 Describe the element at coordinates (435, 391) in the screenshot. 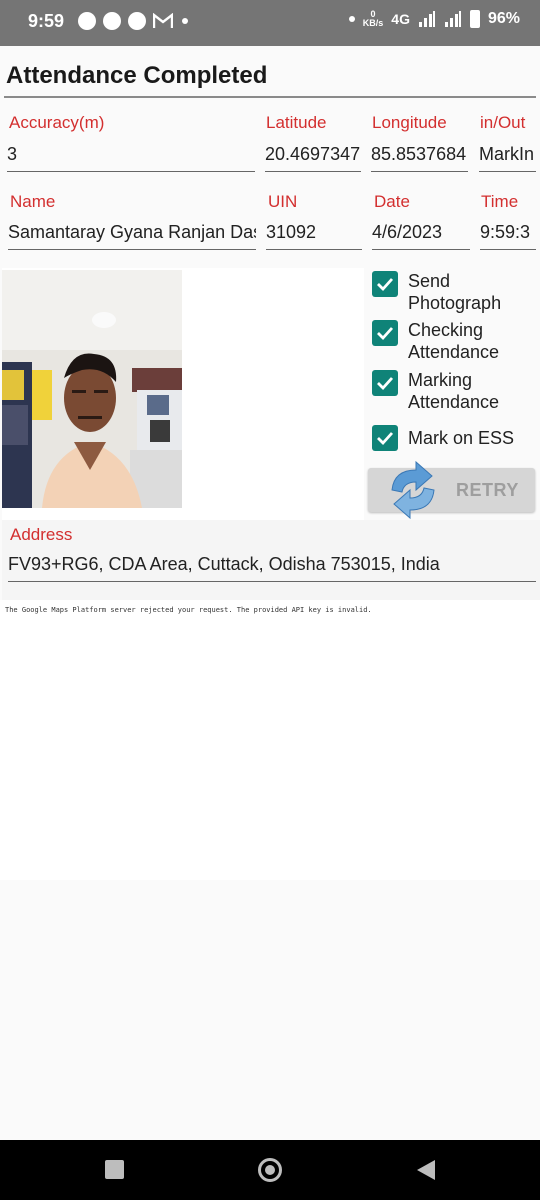

I see `marking-attendance-checkbox: Marking Attendance` at that location.